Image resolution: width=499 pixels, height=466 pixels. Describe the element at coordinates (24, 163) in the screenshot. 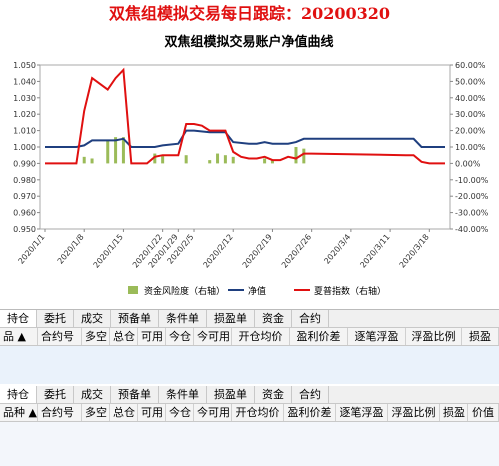

I see `y-left-tick-label: 0.990` at that location.